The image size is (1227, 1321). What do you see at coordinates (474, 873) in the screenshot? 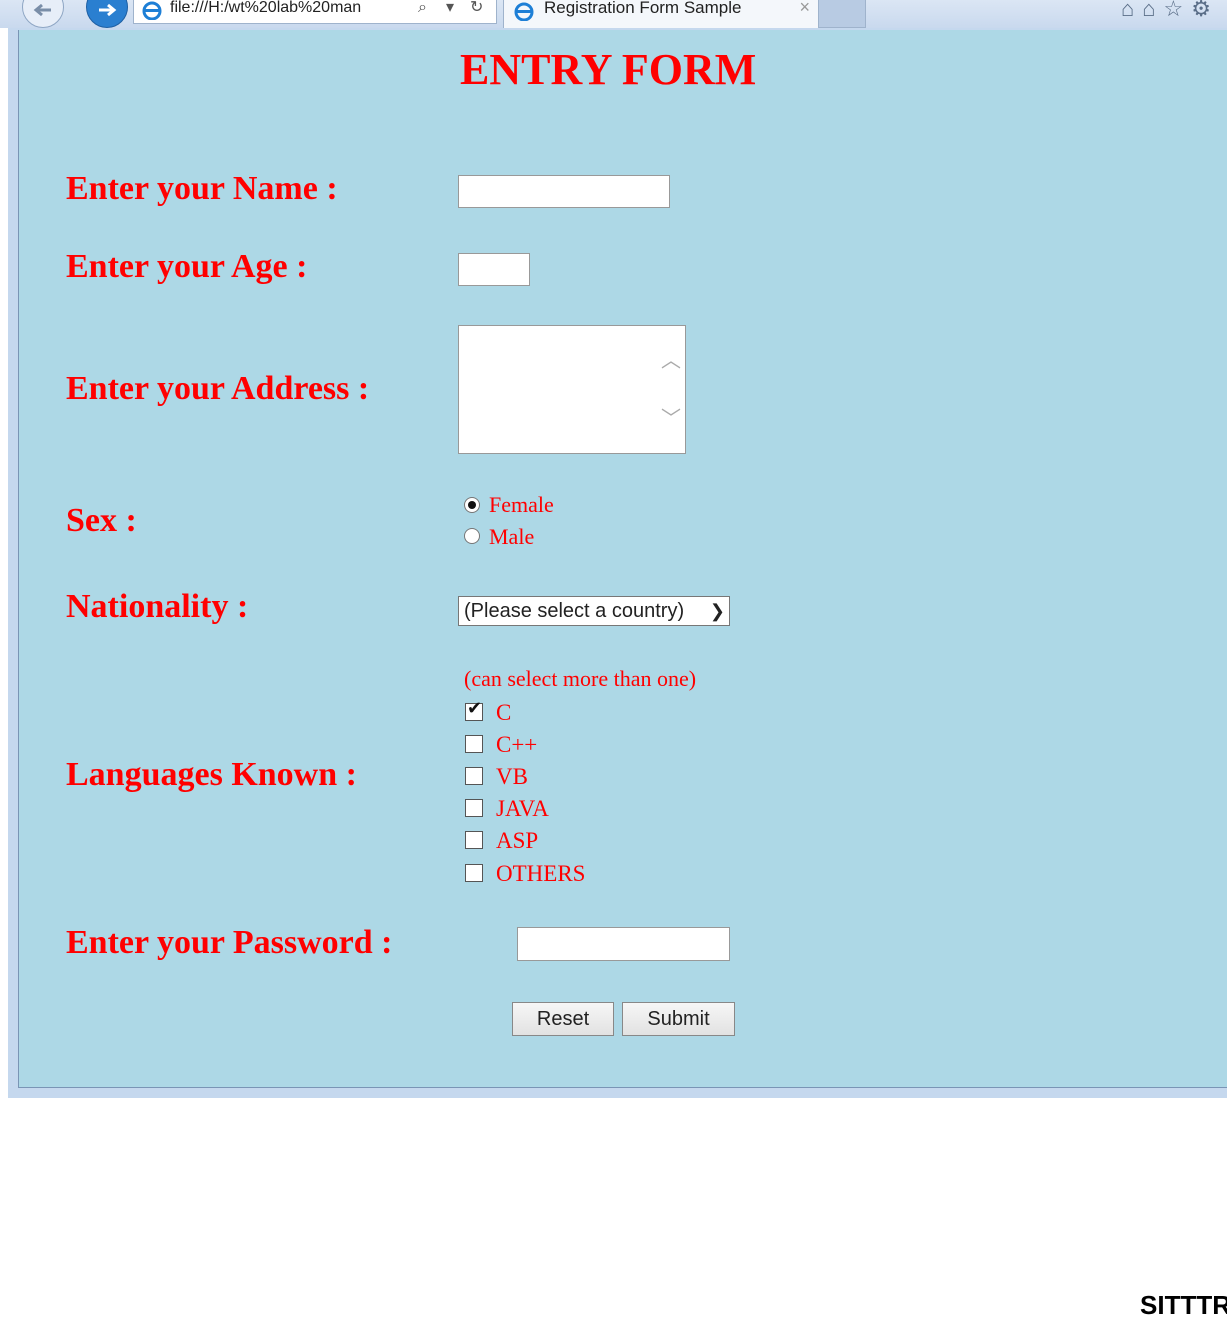
I see `checkbox-others` at bounding box center [474, 873].